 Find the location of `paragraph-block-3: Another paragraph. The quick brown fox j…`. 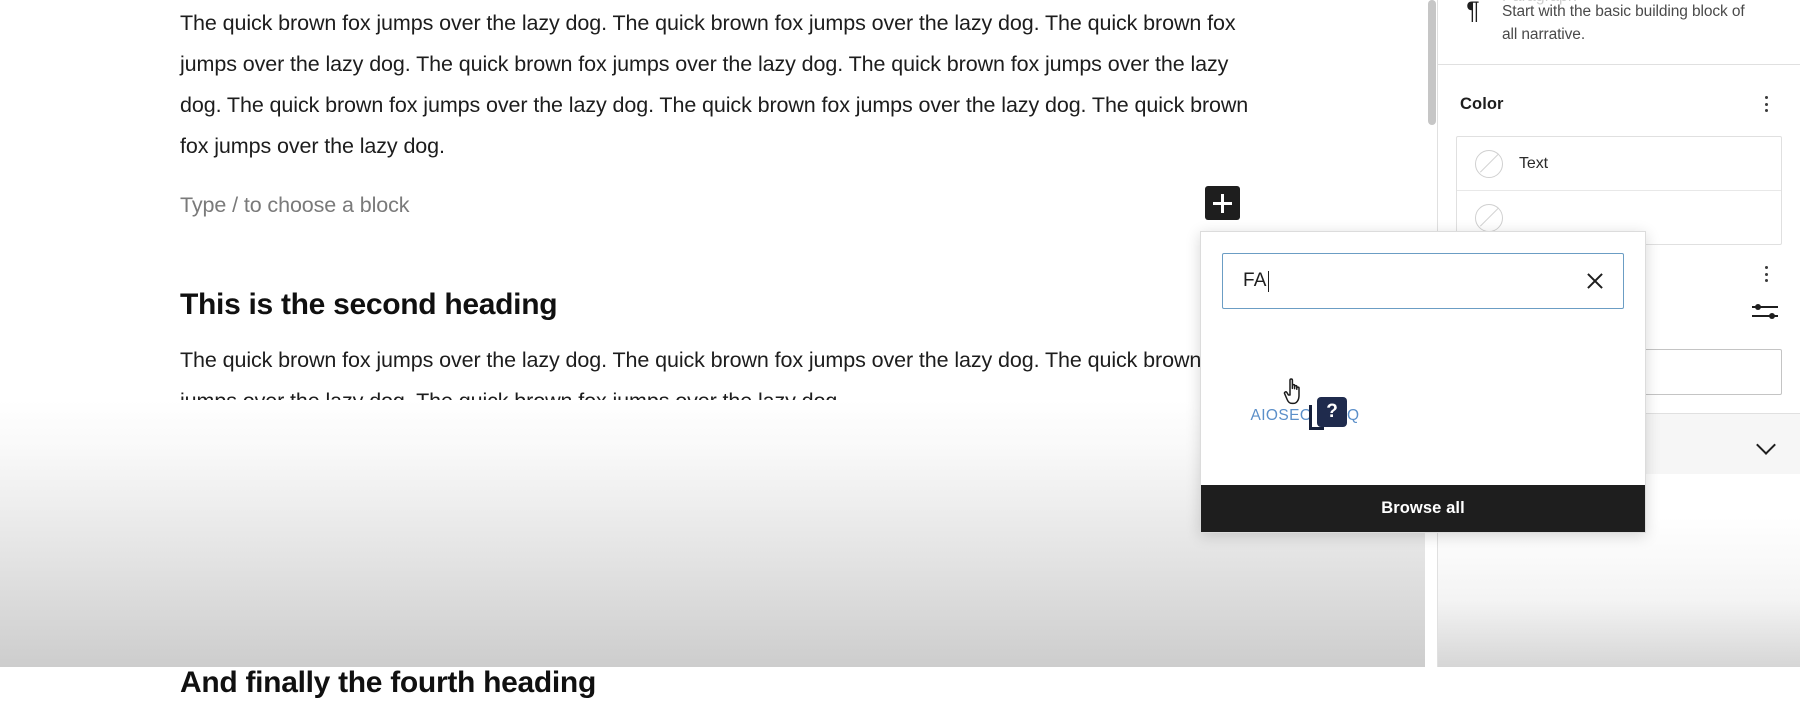

paragraph-block-3: Another paragraph. The quick brown fox j… is located at coordinates (710, 571).